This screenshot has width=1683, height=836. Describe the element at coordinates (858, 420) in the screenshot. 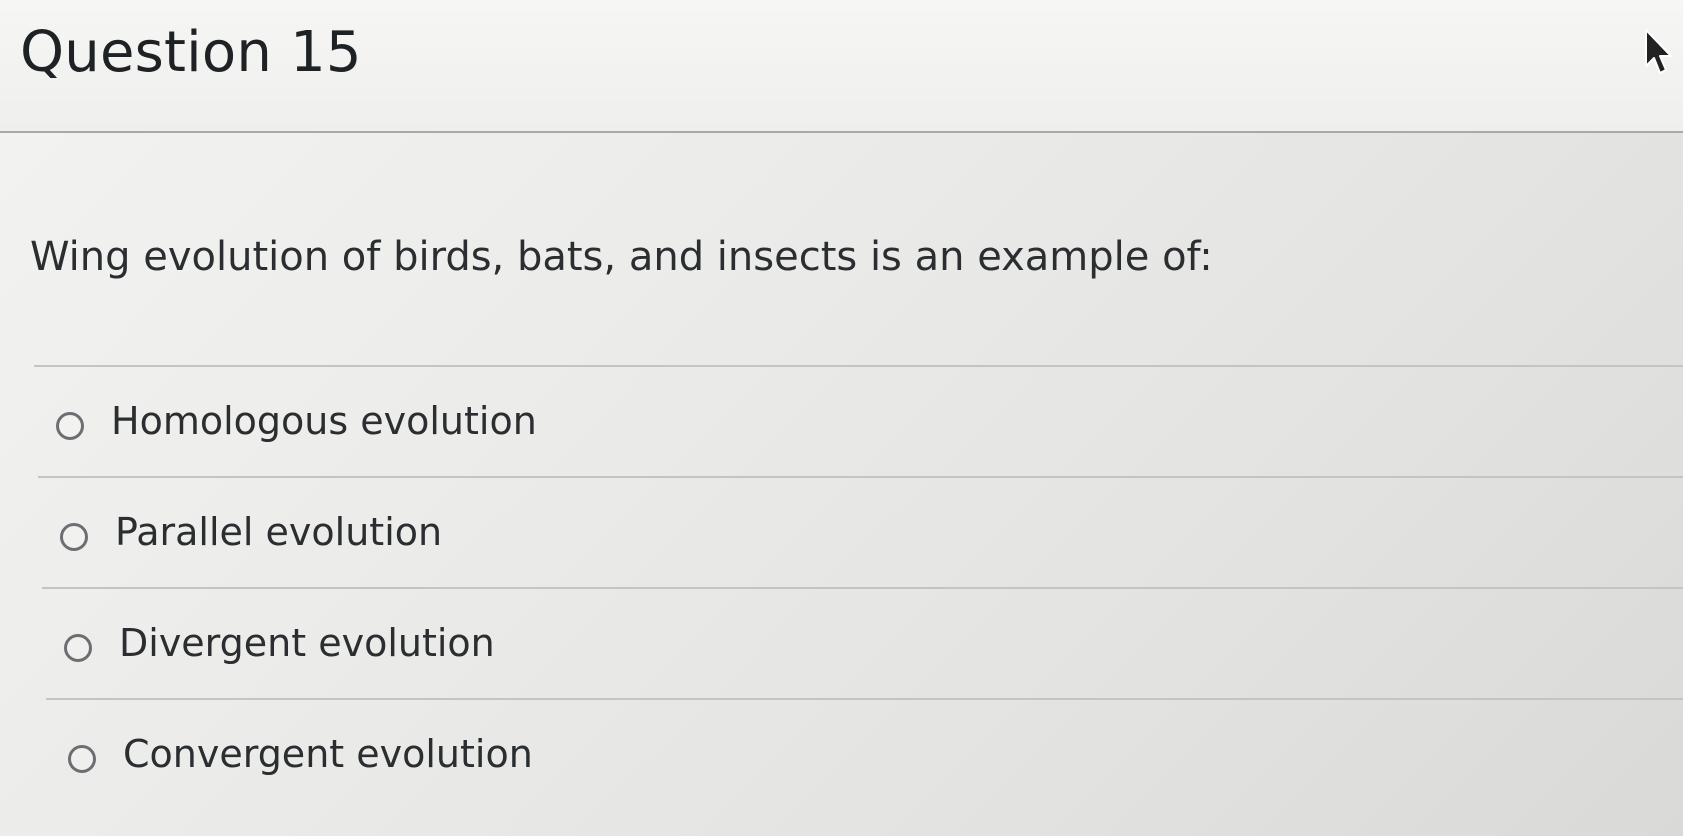

I see `answer-option-homologous-evolution: Homologous evolution` at that location.